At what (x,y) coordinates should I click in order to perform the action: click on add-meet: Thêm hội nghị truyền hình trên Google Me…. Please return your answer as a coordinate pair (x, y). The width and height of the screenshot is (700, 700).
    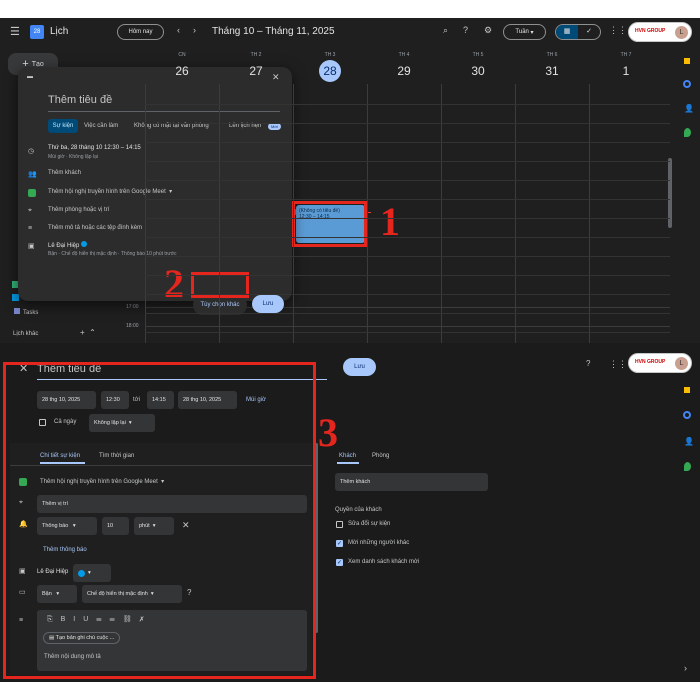
    Looking at the image, I should click on (110, 191).